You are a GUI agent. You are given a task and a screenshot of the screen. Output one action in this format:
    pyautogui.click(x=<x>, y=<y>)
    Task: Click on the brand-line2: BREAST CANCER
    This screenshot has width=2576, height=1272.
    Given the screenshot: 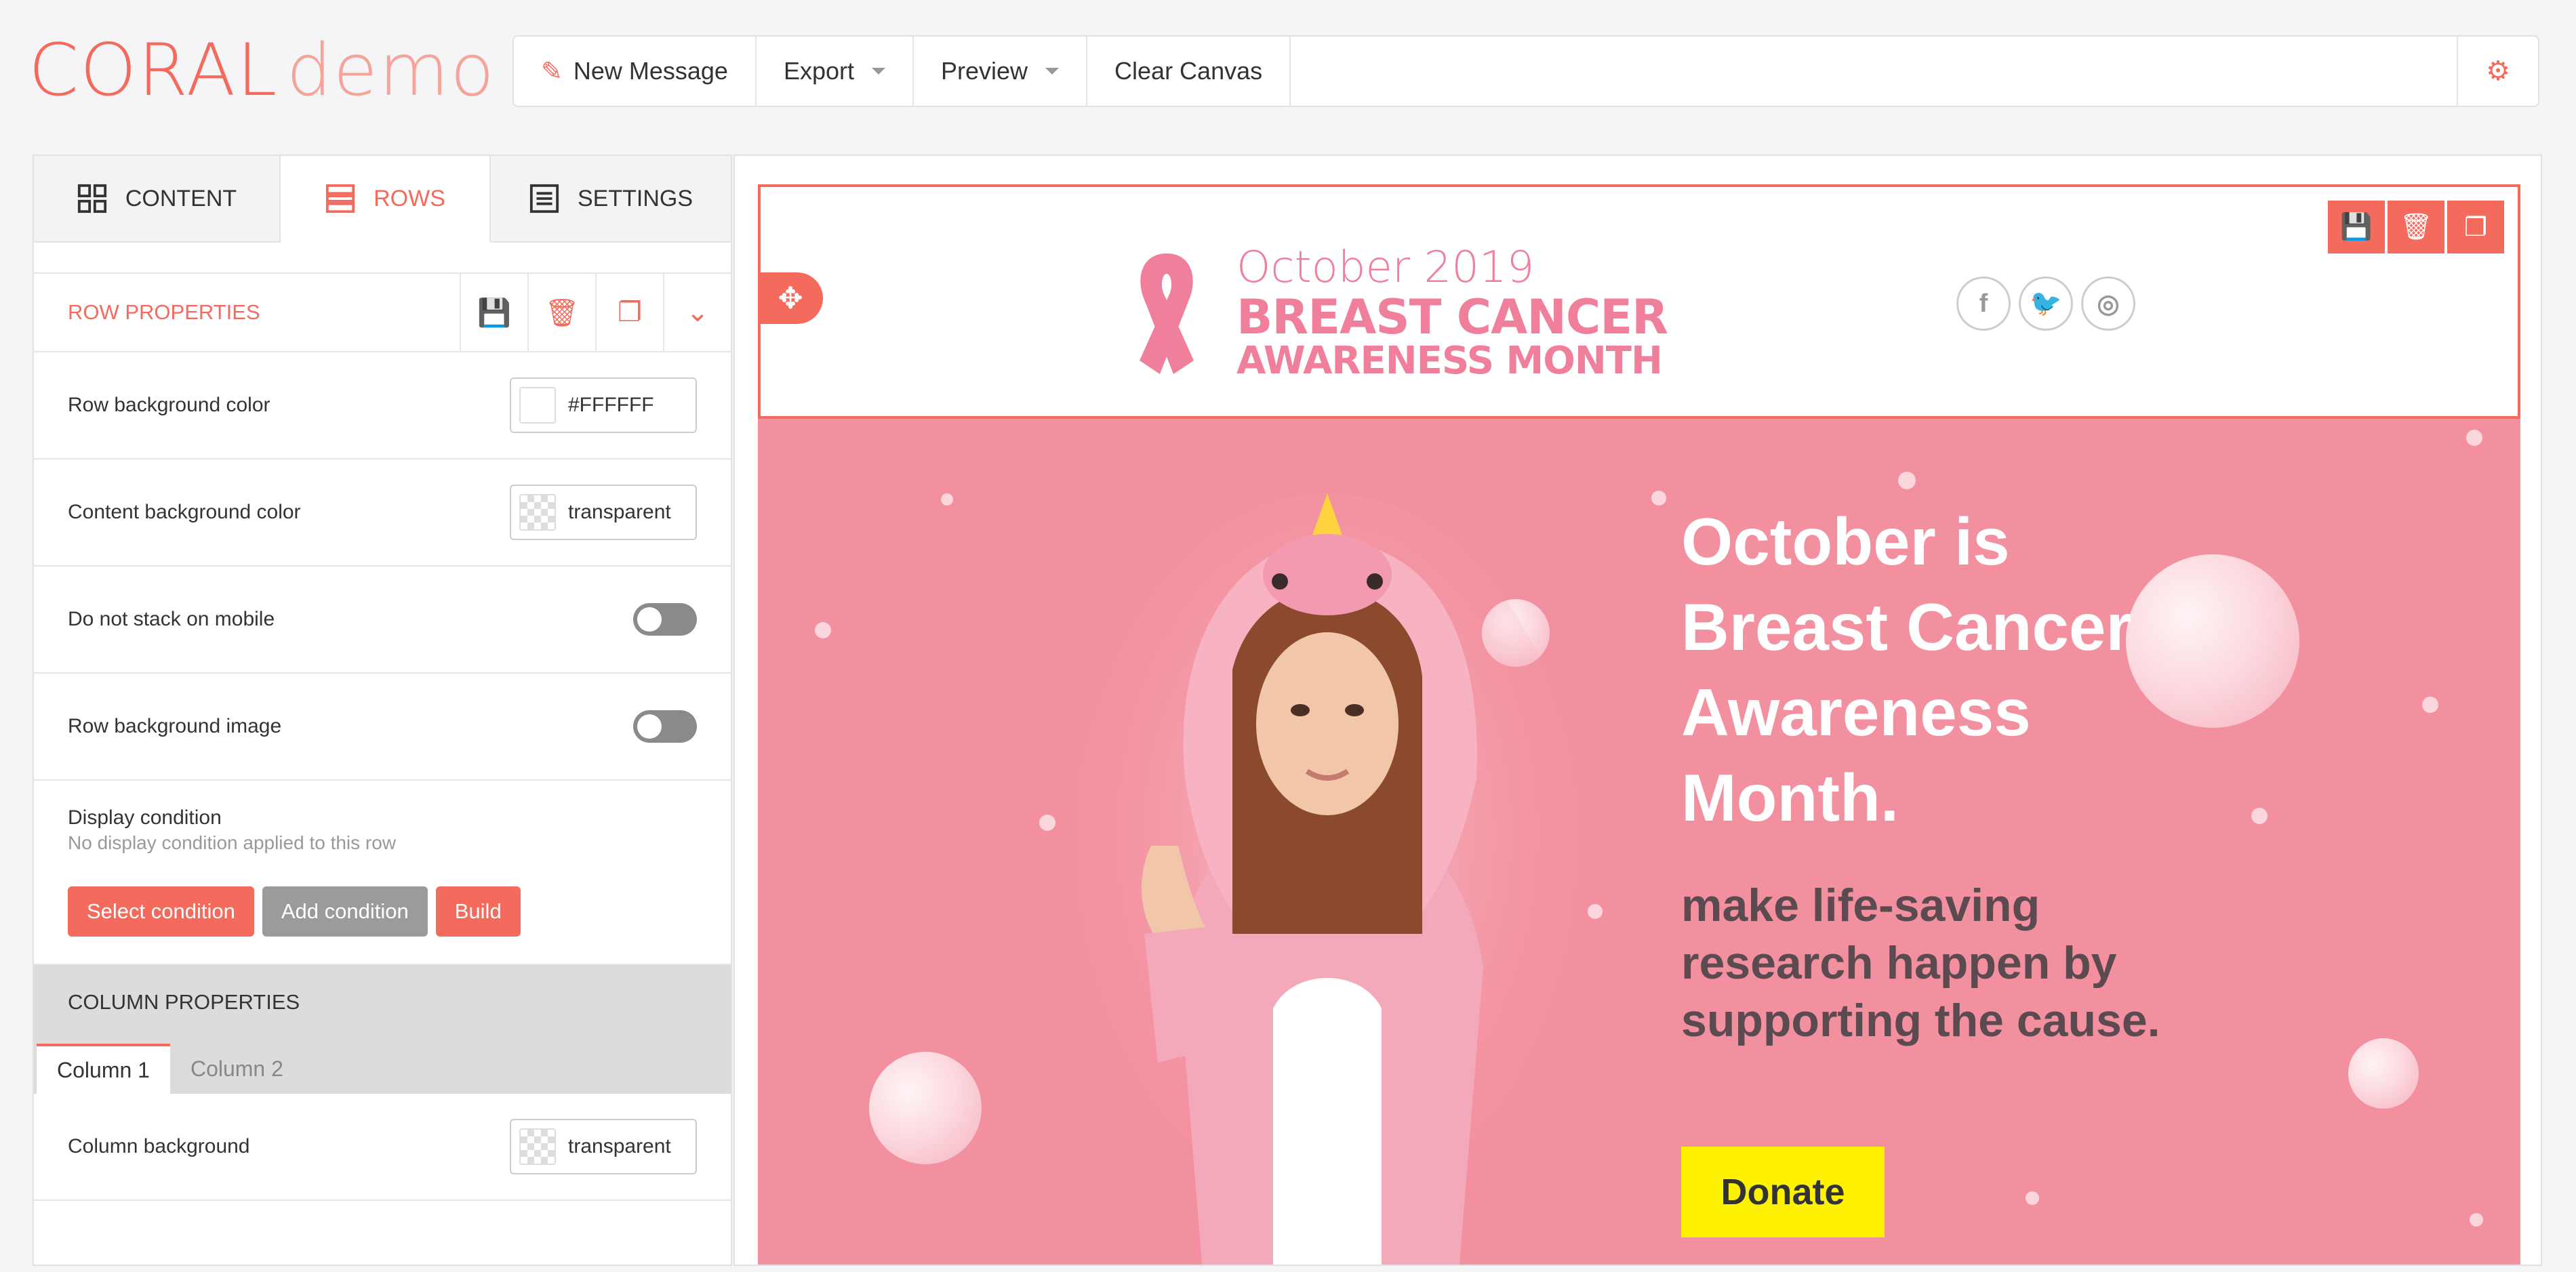 What is the action you would take?
    pyautogui.click(x=1452, y=317)
    